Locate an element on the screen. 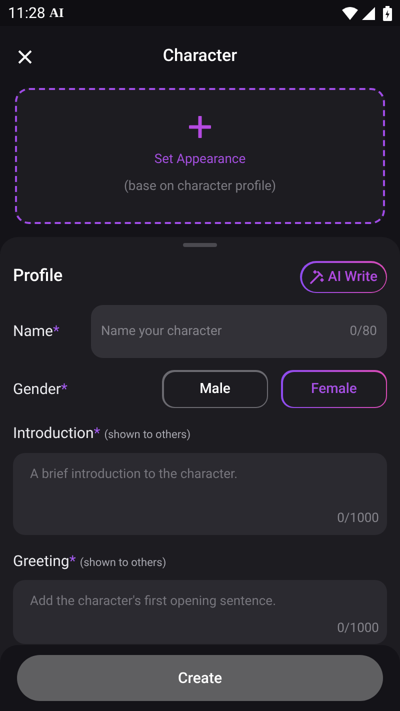  character-counter: 0/80 is located at coordinates (363, 331).